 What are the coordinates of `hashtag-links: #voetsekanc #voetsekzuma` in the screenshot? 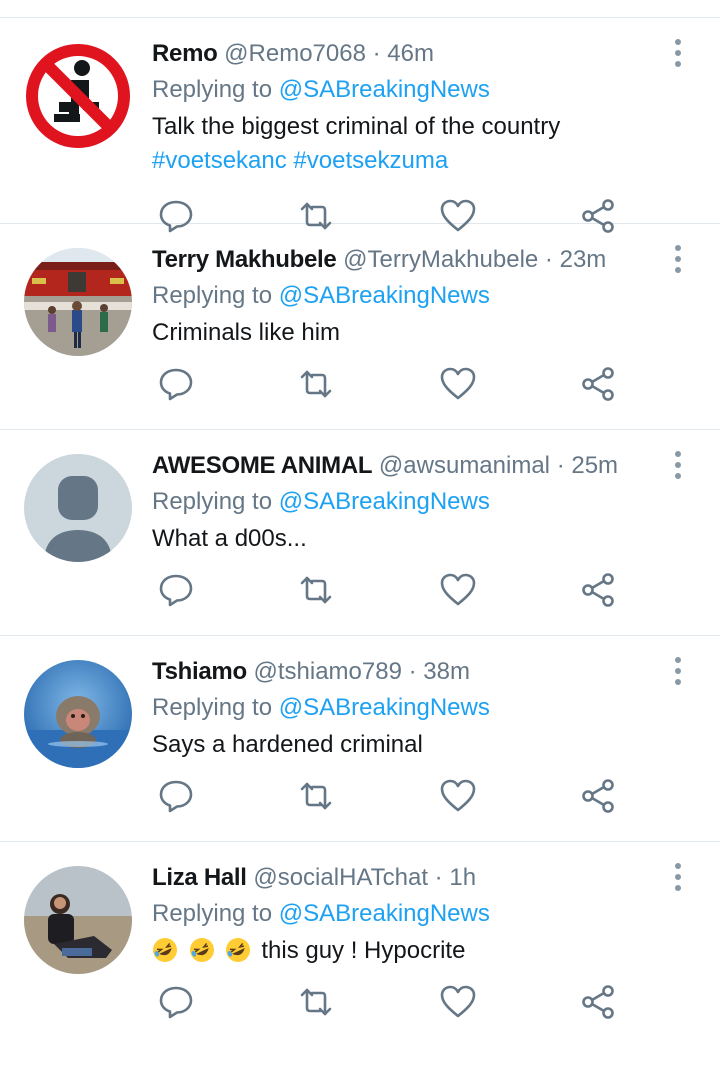 It's located at (406, 161).